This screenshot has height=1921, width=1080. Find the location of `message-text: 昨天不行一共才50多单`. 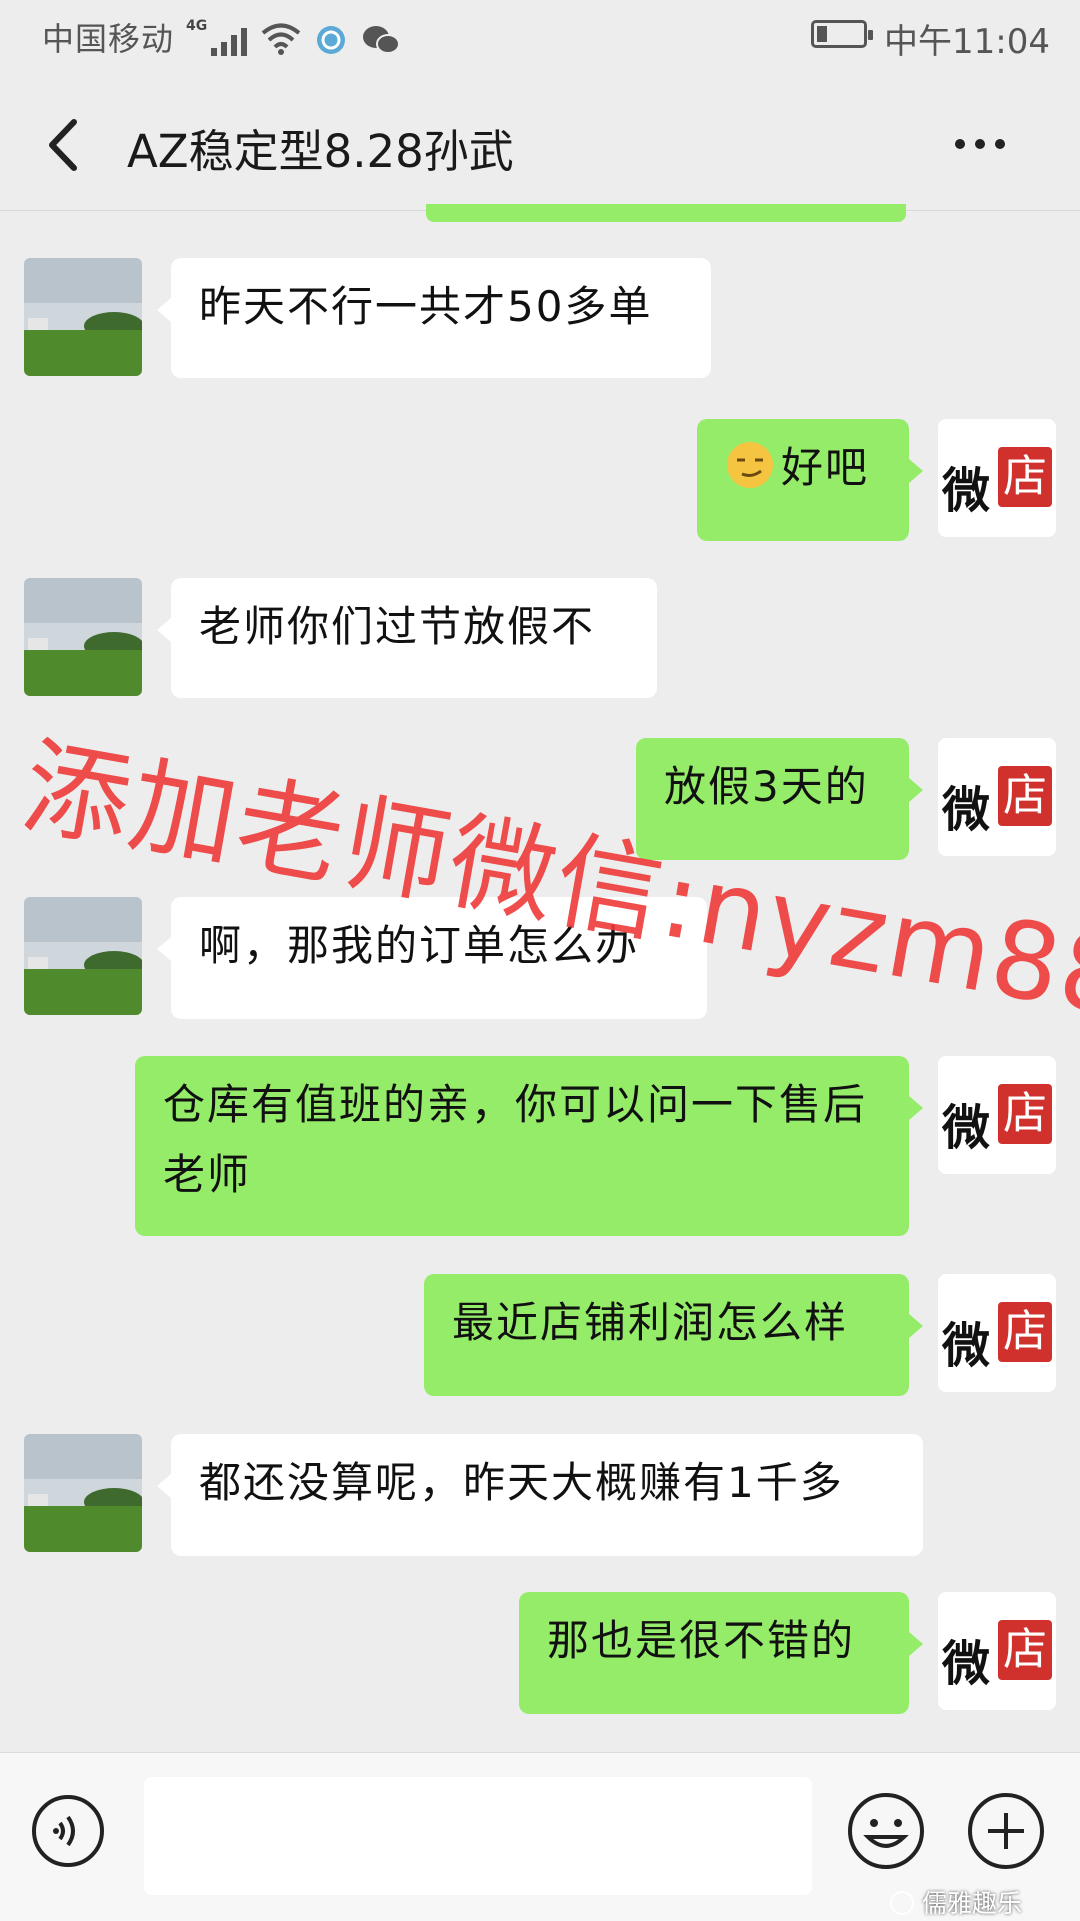

message-text: 昨天不行一共才50多单 is located at coordinates (426, 306).